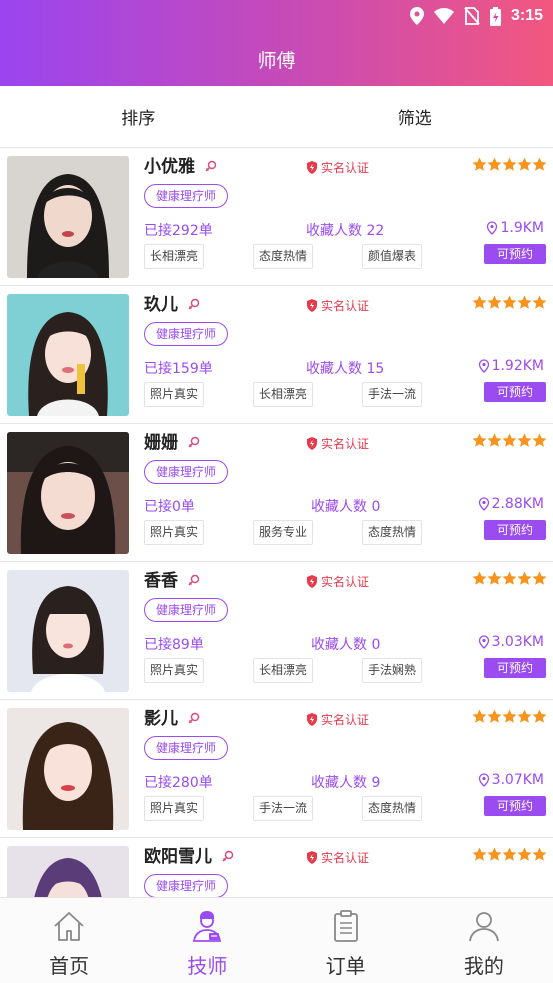  What do you see at coordinates (138, 116) in the screenshot?
I see `sort-button: 排序` at bounding box center [138, 116].